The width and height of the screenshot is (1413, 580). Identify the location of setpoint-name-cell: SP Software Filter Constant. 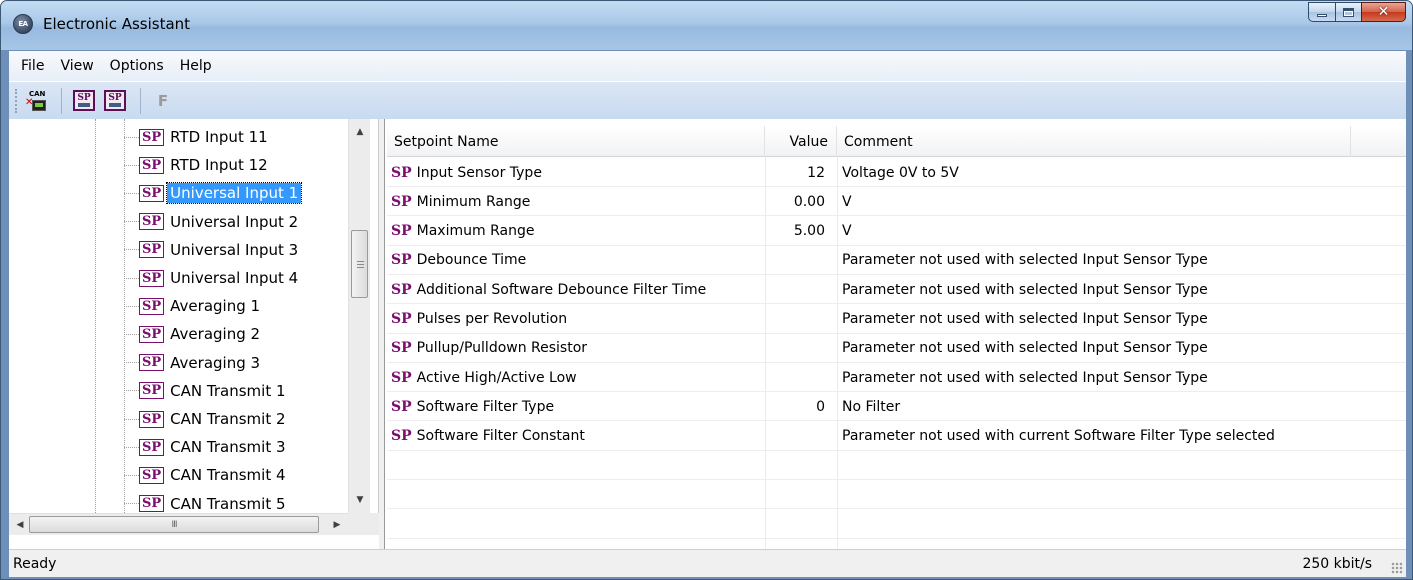
(576, 436).